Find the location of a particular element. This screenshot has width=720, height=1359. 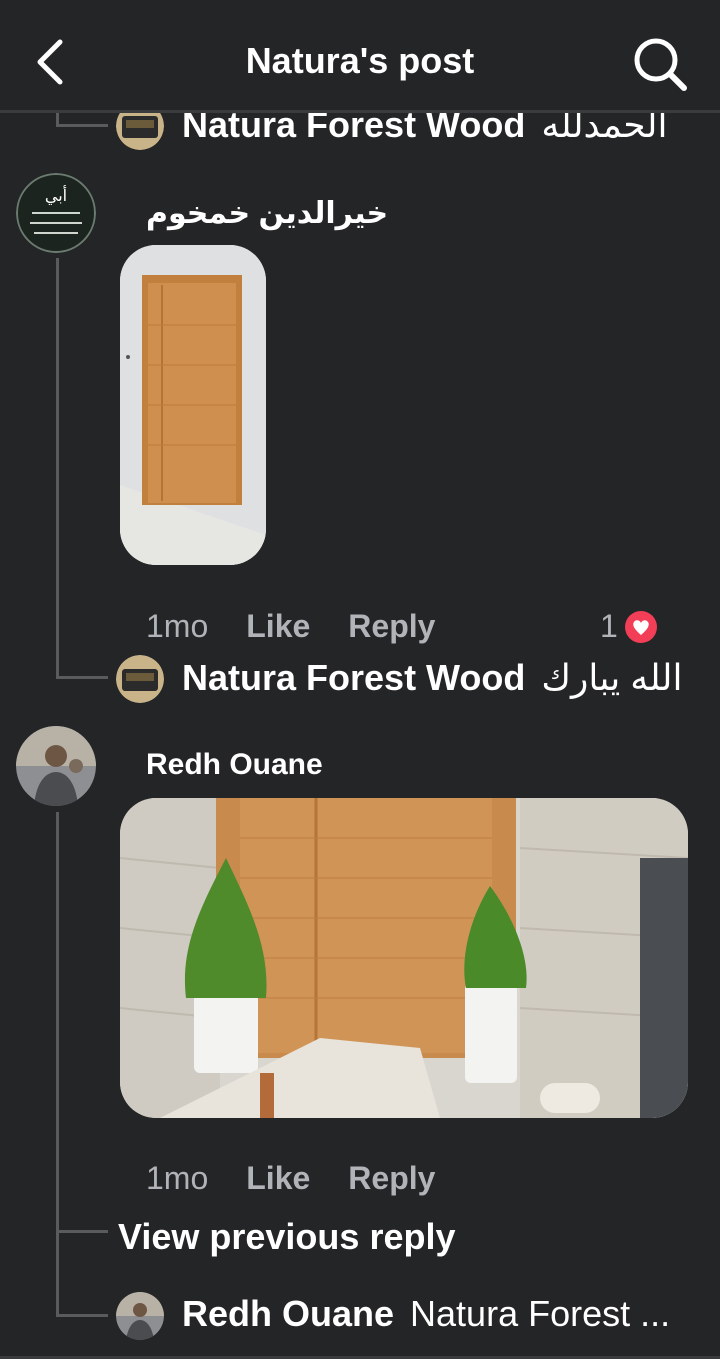

reaction-summary: 1 is located at coordinates (629, 626).